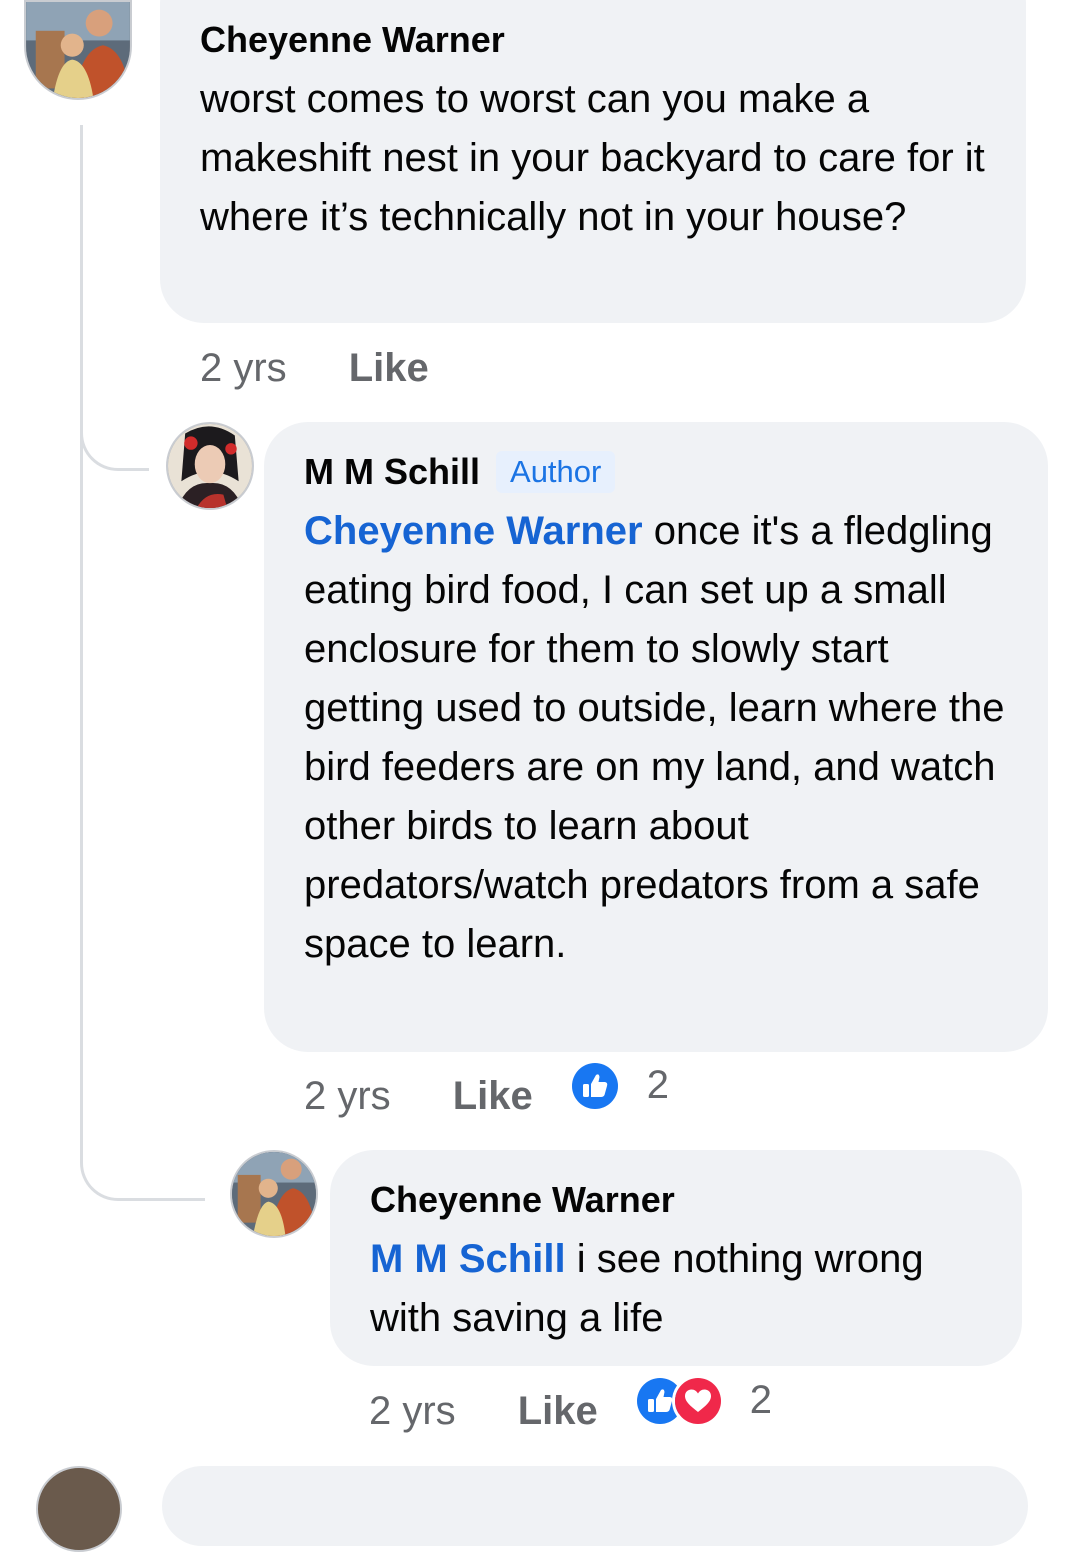  What do you see at coordinates (595, 1506) in the screenshot?
I see `comment-bubble` at bounding box center [595, 1506].